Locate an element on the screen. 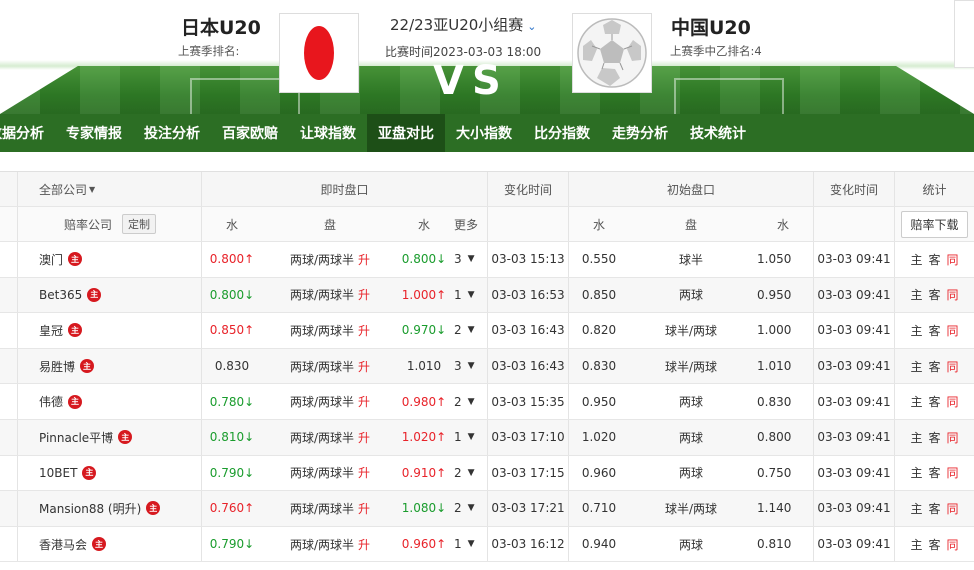  company-cell: 香港马会 主 is located at coordinates (110, 544).